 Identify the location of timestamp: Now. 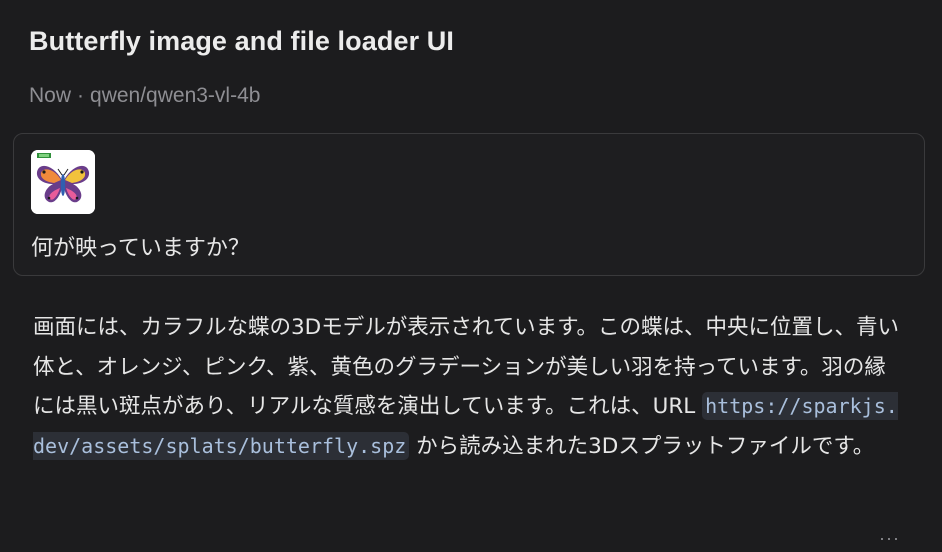
(50, 95).